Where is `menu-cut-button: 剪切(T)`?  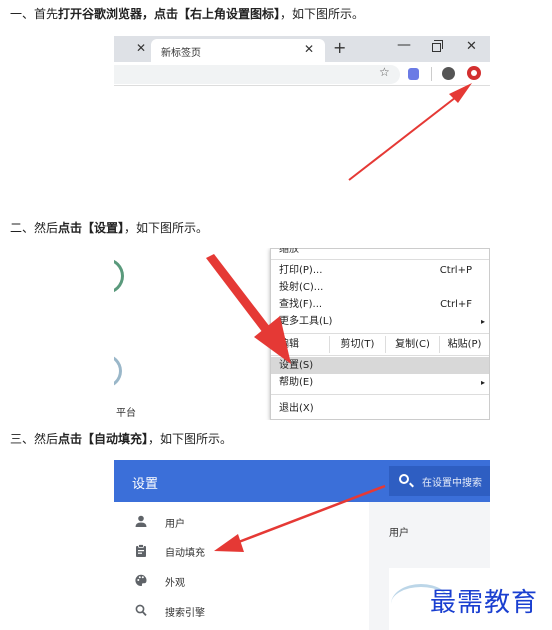
menu-cut-button: 剪切(T) is located at coordinates (357, 344).